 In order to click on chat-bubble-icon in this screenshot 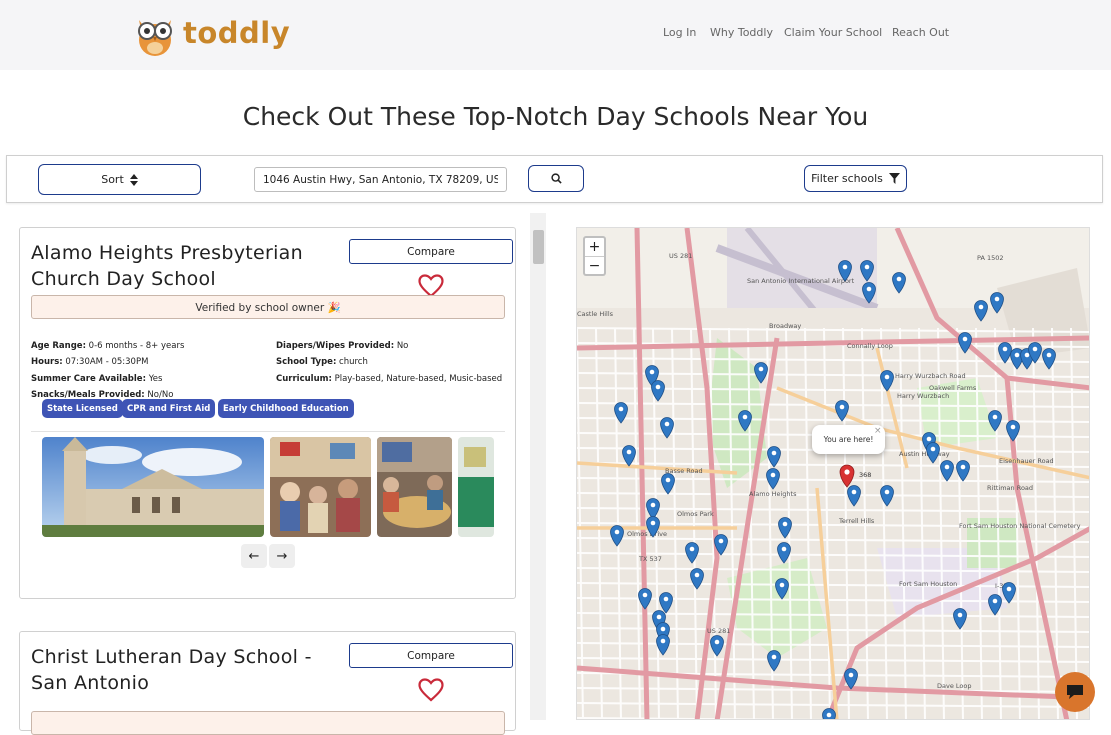, I will do `click(1075, 692)`.